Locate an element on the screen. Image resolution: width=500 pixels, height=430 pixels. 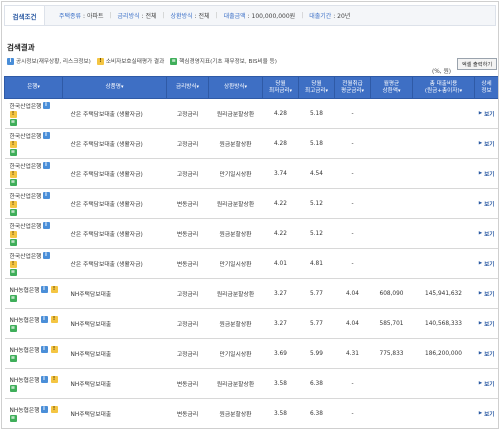
monthly-payment-cell is located at coordinates (391, 113).